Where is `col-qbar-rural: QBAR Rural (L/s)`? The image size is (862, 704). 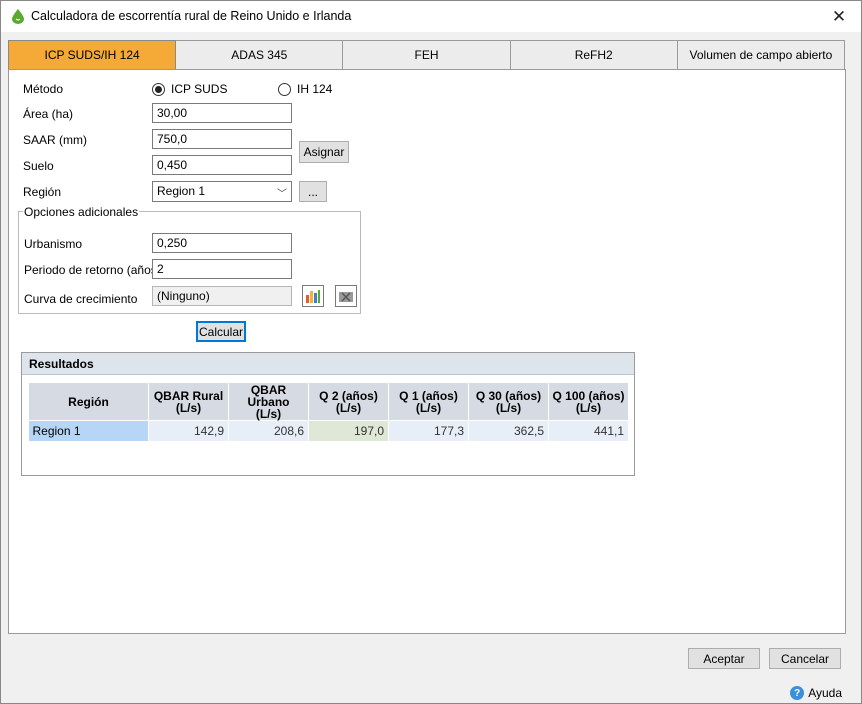 col-qbar-rural: QBAR Rural (L/s) is located at coordinates (188, 401).